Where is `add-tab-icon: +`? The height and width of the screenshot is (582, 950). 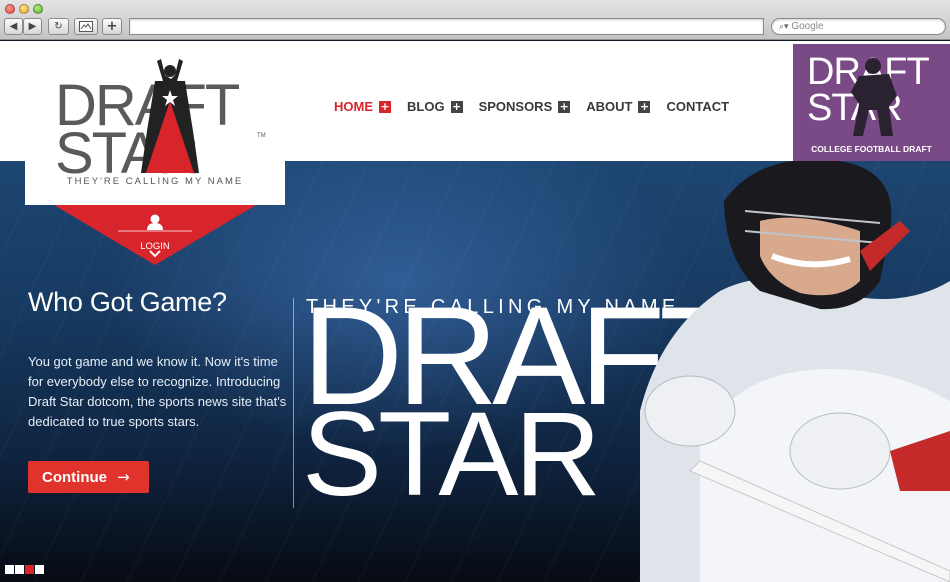
add-tab-icon: + is located at coordinates (112, 26).